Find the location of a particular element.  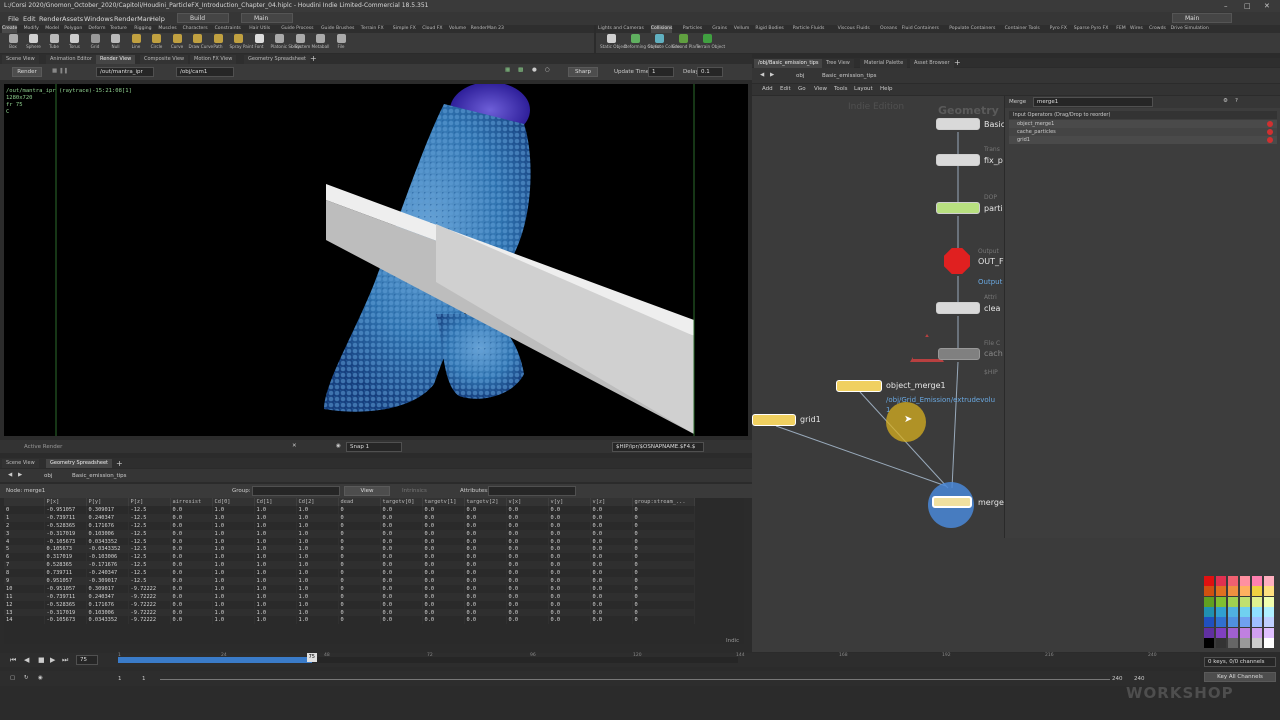

shelf-tool: Torus is located at coordinates (75, 43).